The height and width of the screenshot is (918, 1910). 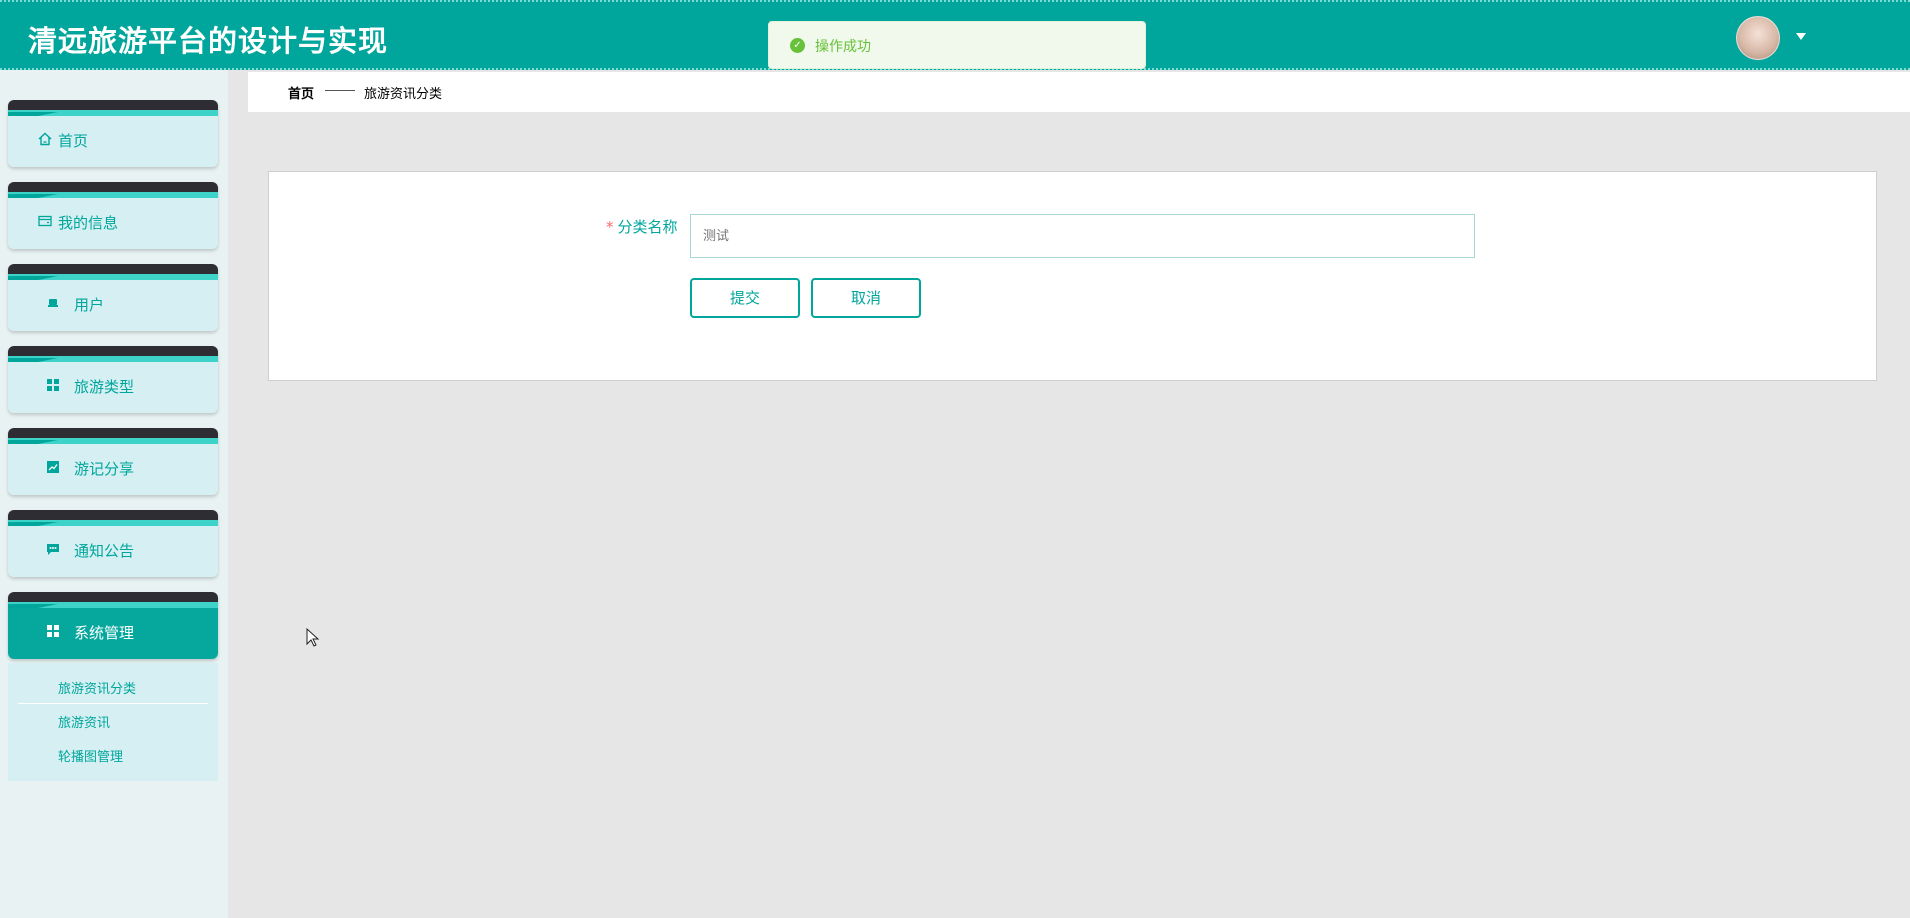 I want to click on check-circle-icon: ✓, so click(x=797, y=45).